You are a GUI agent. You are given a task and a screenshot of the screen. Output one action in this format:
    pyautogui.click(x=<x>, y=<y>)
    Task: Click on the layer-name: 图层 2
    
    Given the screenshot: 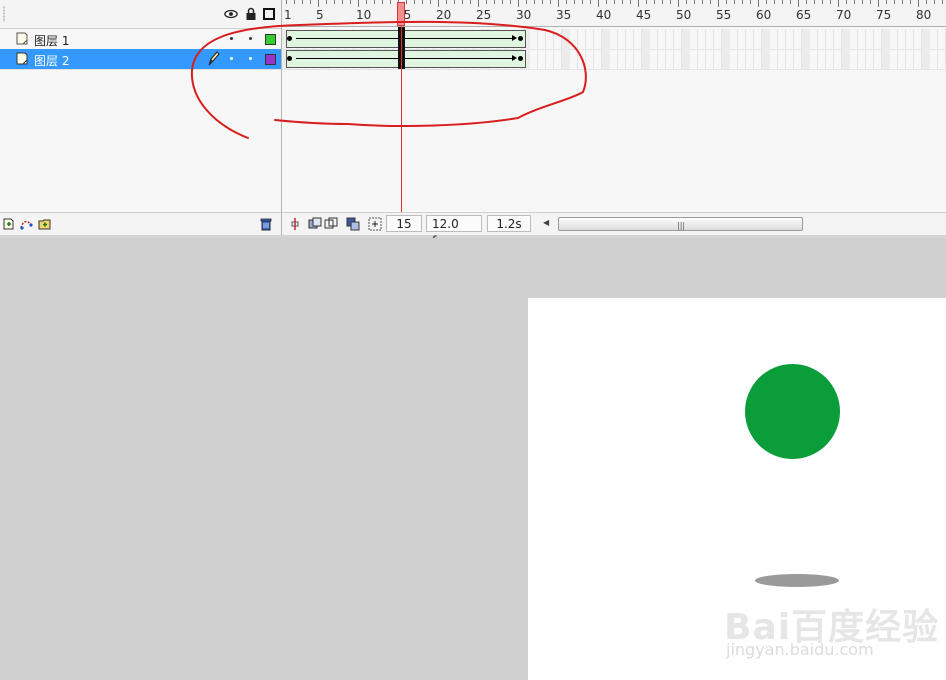 What is the action you would take?
    pyautogui.click(x=51, y=60)
    